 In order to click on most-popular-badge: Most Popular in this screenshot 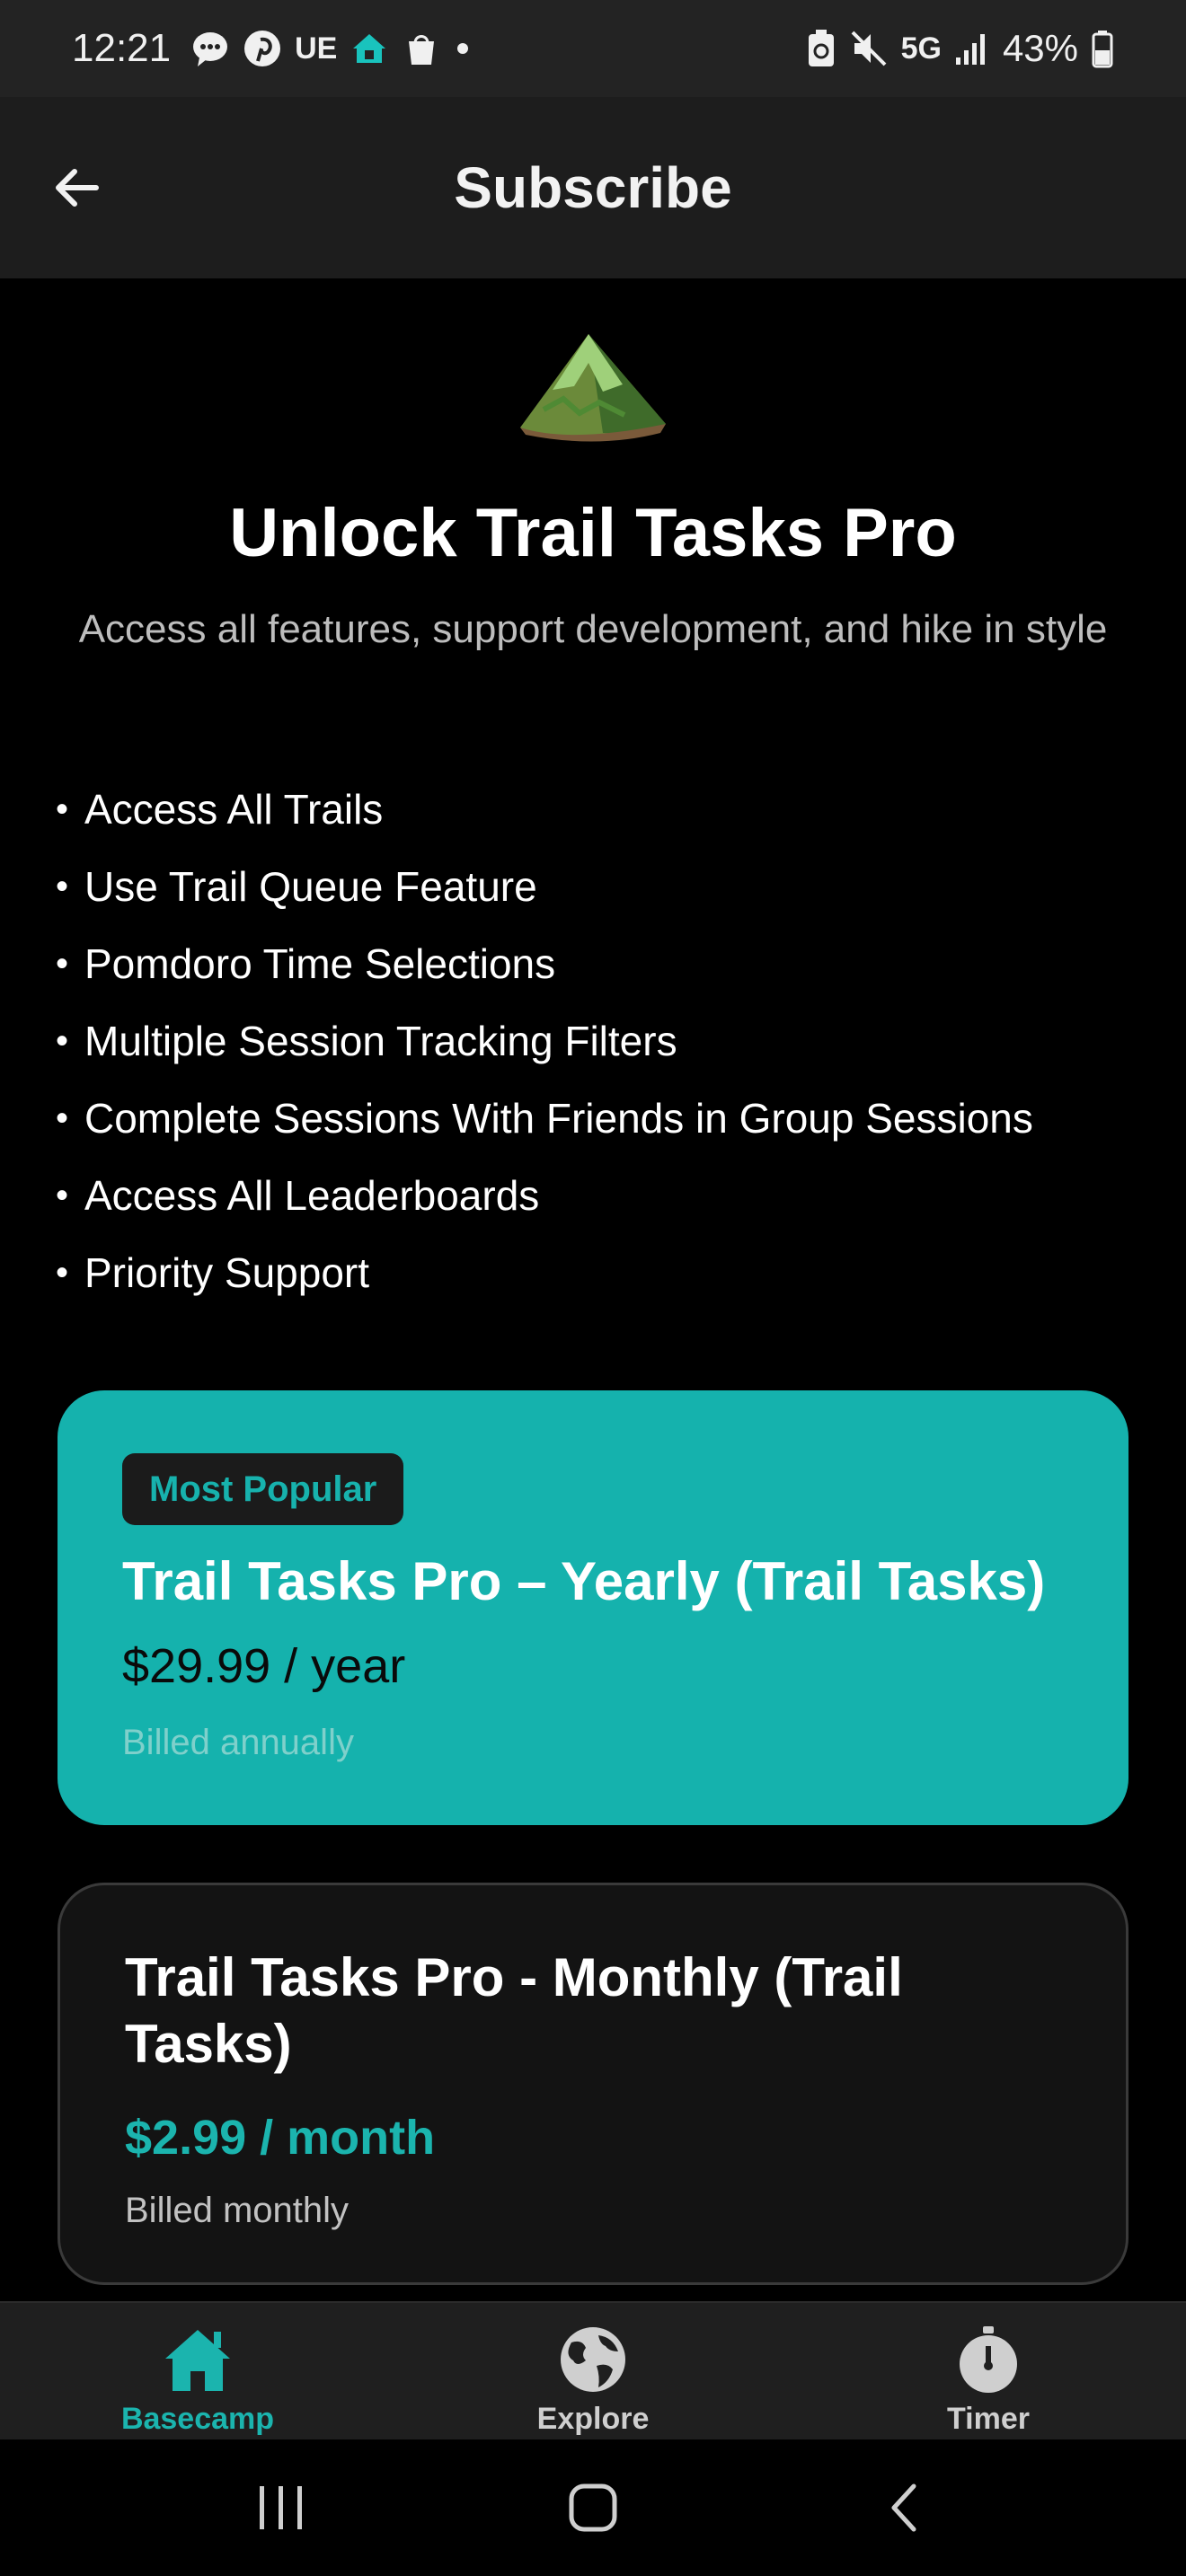, I will do `click(263, 1489)`.